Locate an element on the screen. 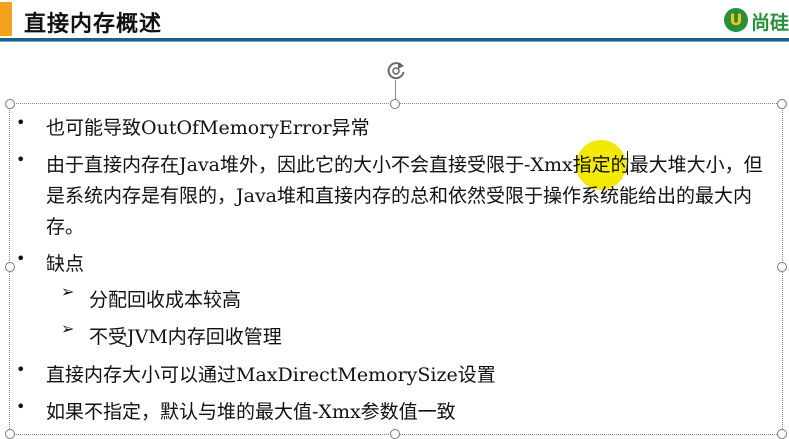 This screenshot has width=789, height=439. page-title: 直接内存概述 is located at coordinates (93, 24).